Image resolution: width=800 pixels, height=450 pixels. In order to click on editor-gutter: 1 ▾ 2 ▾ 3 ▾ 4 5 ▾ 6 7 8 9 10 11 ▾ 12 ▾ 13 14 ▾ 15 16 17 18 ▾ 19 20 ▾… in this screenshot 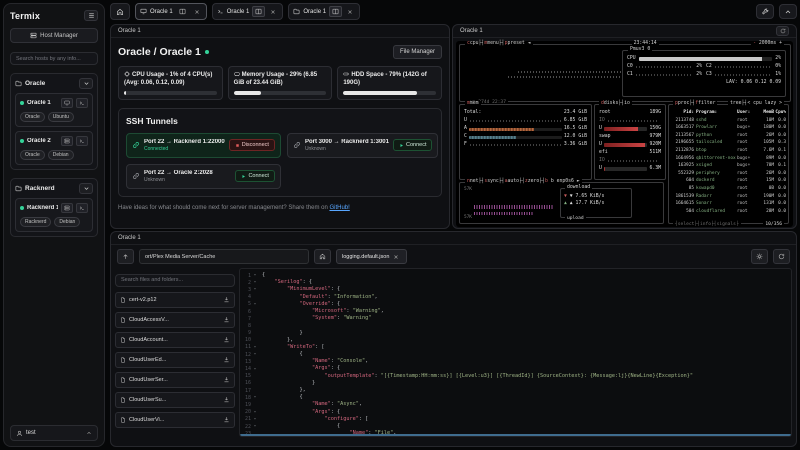, I will do `click(250, 352)`.